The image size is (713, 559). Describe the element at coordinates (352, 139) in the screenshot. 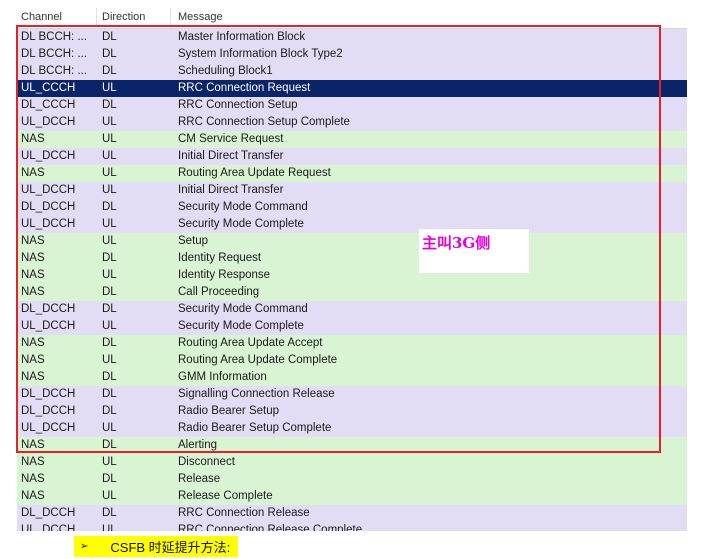

I see `table-row: NAS UL CM Service Request` at that location.